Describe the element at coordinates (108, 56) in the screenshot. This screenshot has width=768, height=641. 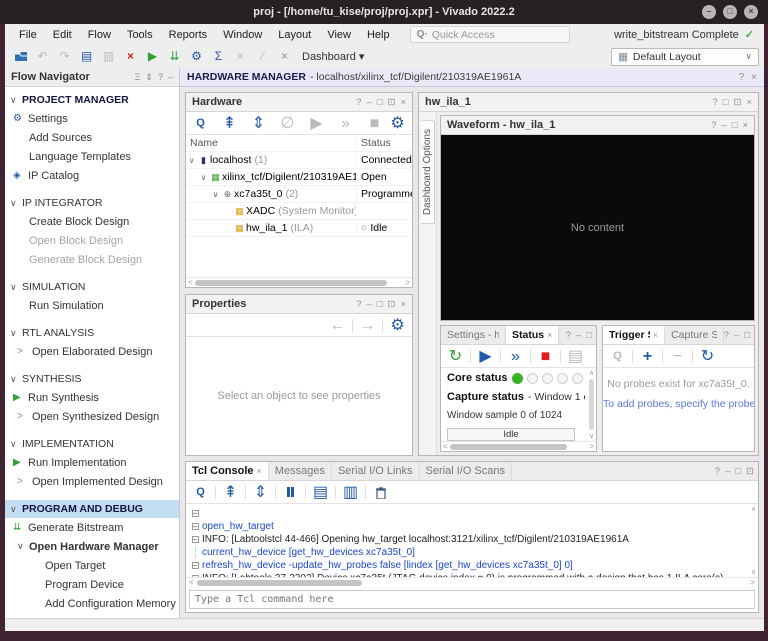
I see `paste-button: ▥` at that location.